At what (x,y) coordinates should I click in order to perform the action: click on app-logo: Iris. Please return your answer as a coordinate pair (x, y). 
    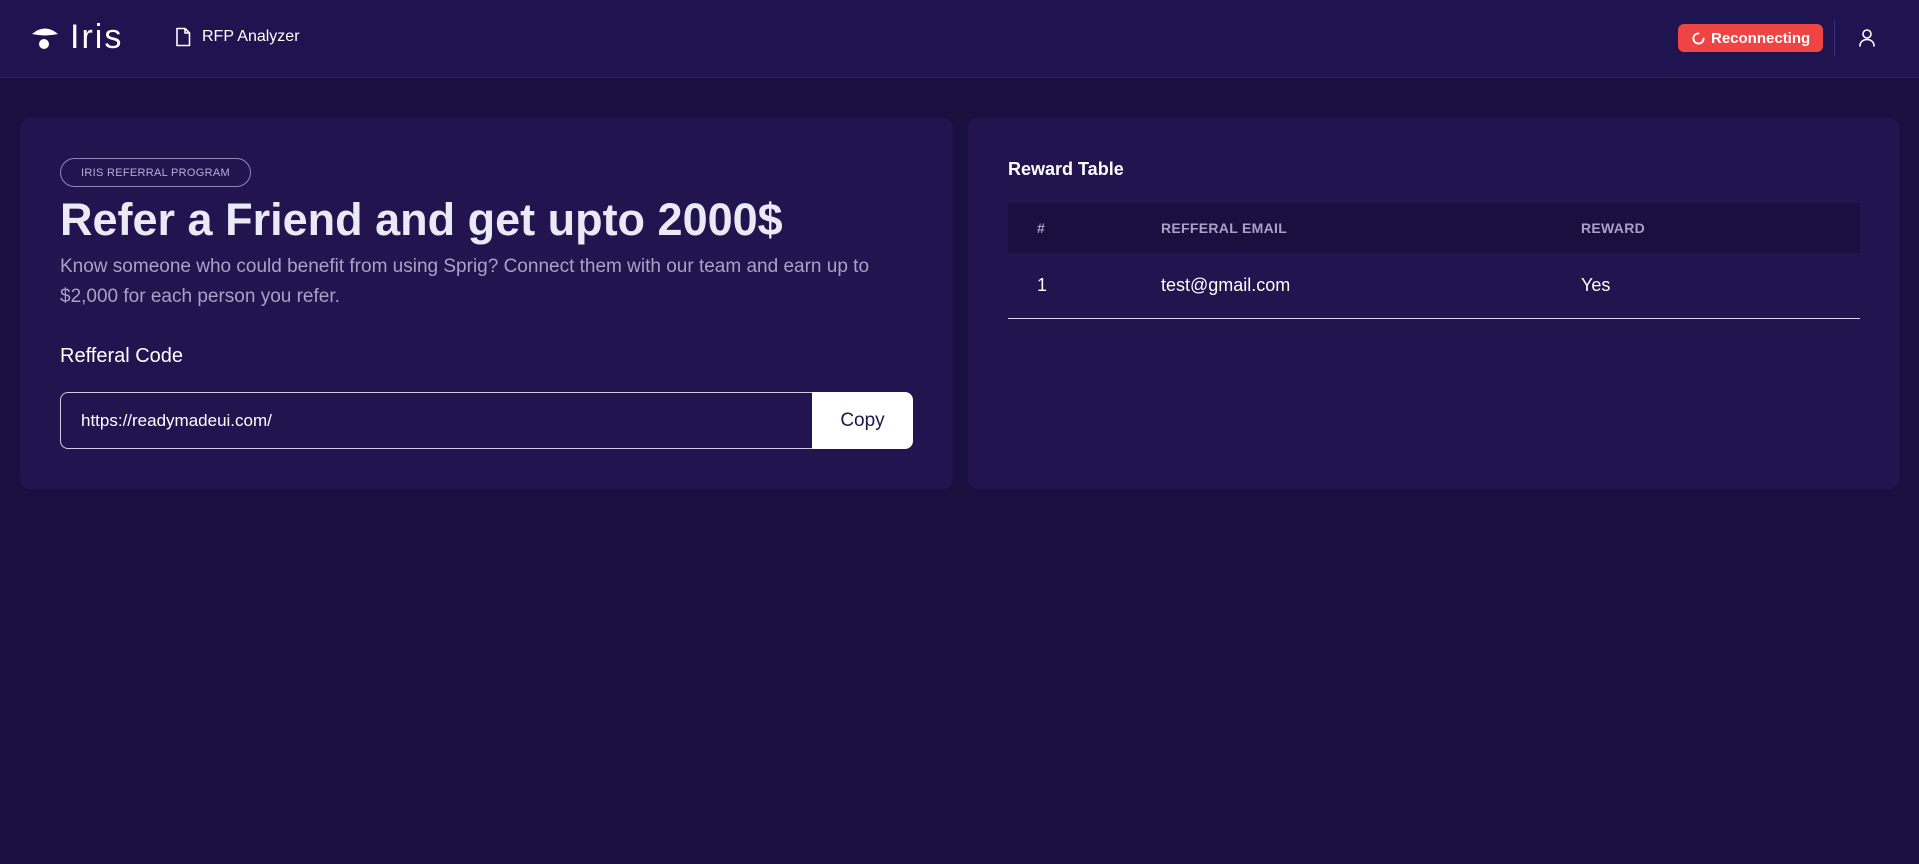
    Looking at the image, I should click on (77, 37).